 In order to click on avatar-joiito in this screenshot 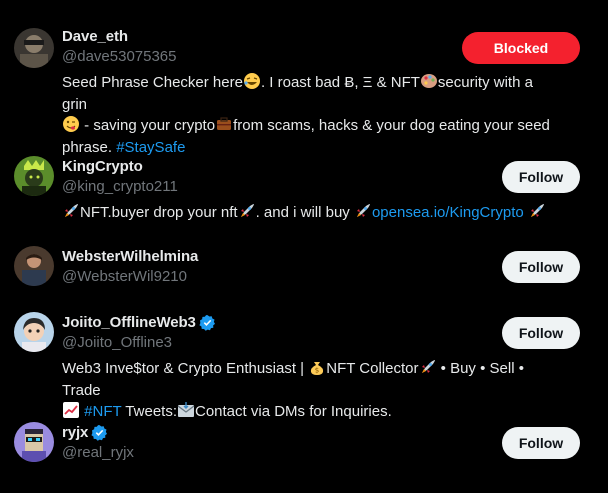, I will do `click(34, 332)`.